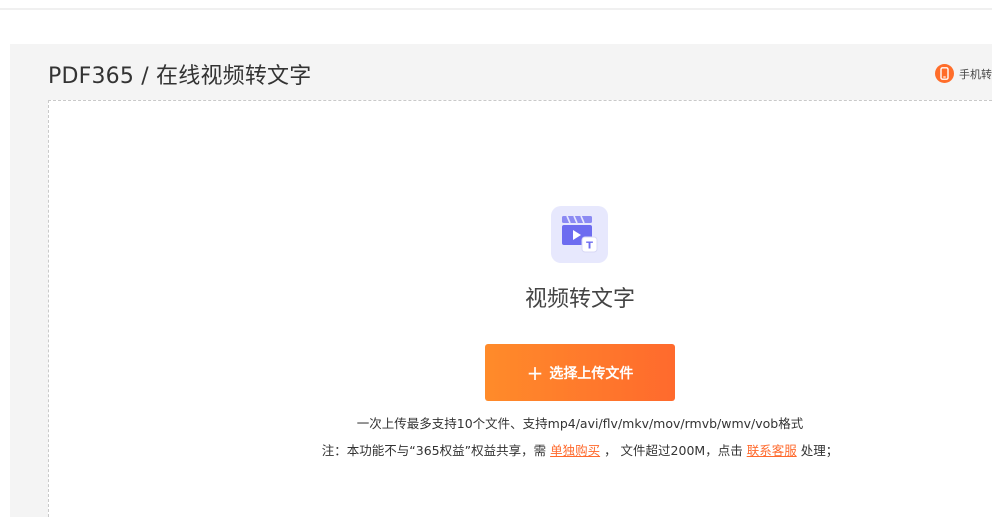  What do you see at coordinates (944, 73) in the screenshot?
I see `phone-icon` at bounding box center [944, 73].